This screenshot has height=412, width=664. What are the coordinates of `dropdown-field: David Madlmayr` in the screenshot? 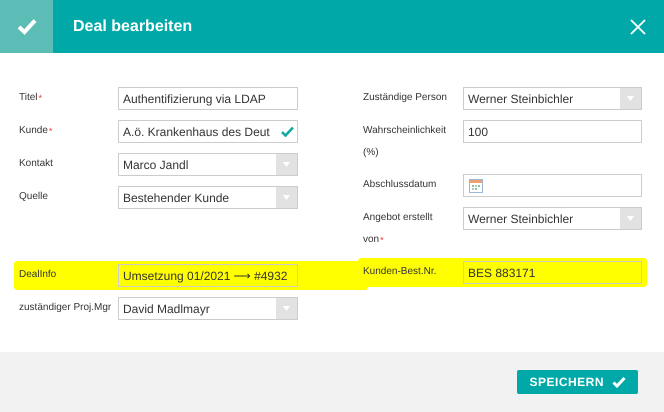 It's located at (208, 308).